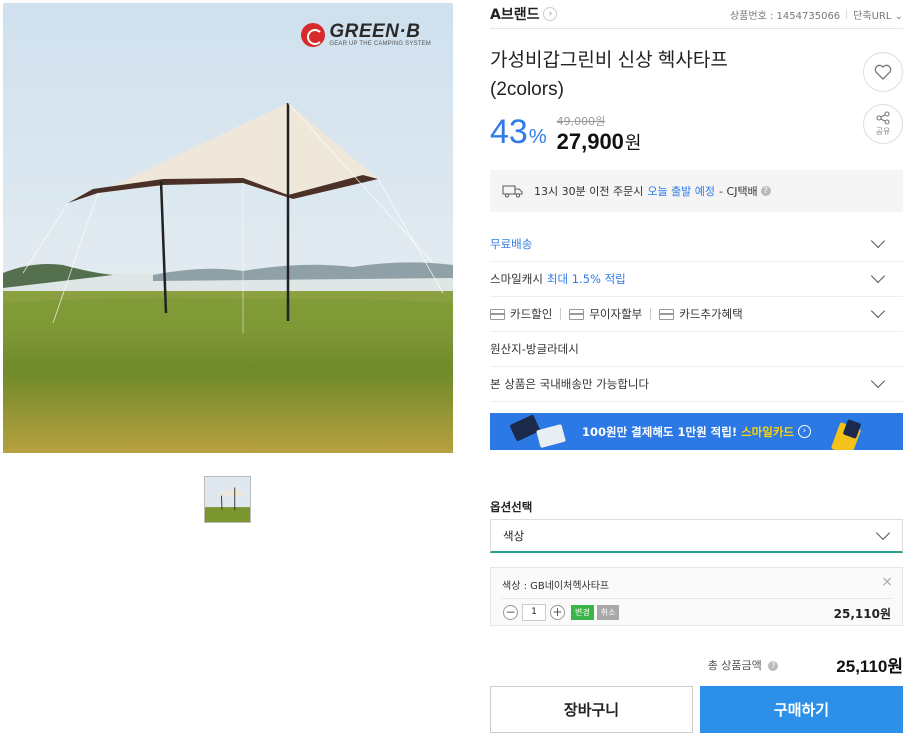  Describe the element at coordinates (527, 89) in the screenshot. I see `product-title-line2: (2colors)` at that location.